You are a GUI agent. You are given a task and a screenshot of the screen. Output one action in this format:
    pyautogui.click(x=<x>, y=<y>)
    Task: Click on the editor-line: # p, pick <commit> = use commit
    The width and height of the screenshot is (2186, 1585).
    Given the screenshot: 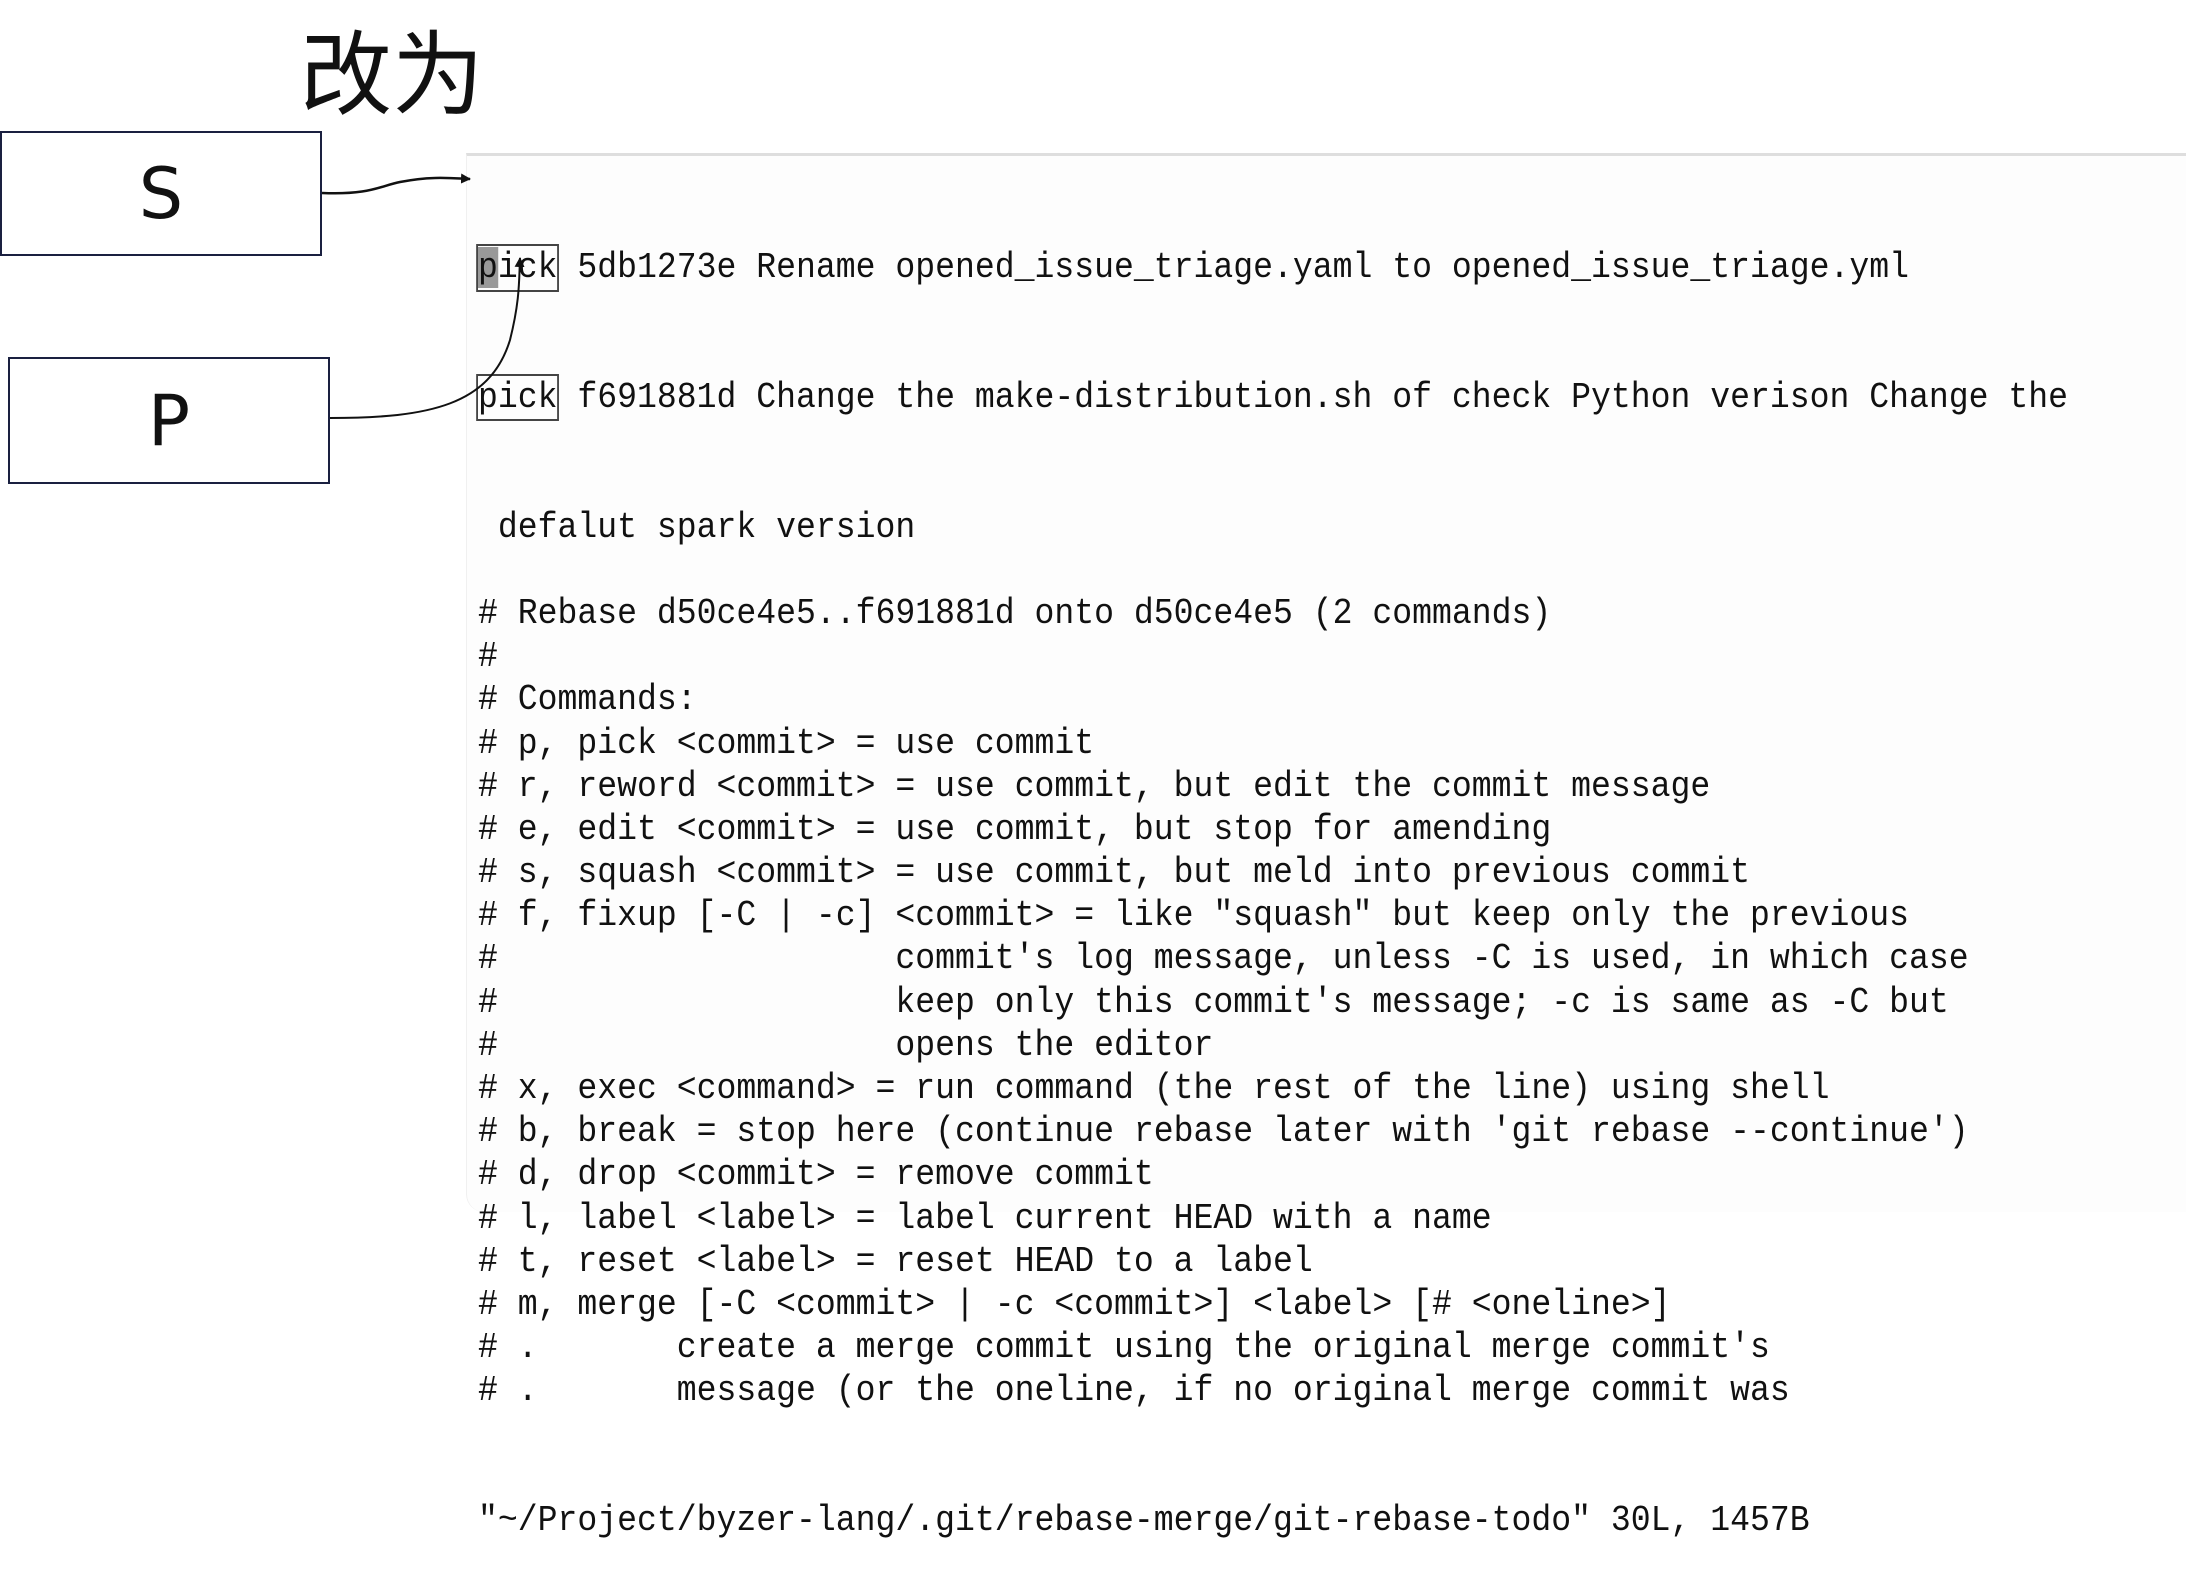 What is the action you would take?
    pyautogui.click(x=786, y=743)
    